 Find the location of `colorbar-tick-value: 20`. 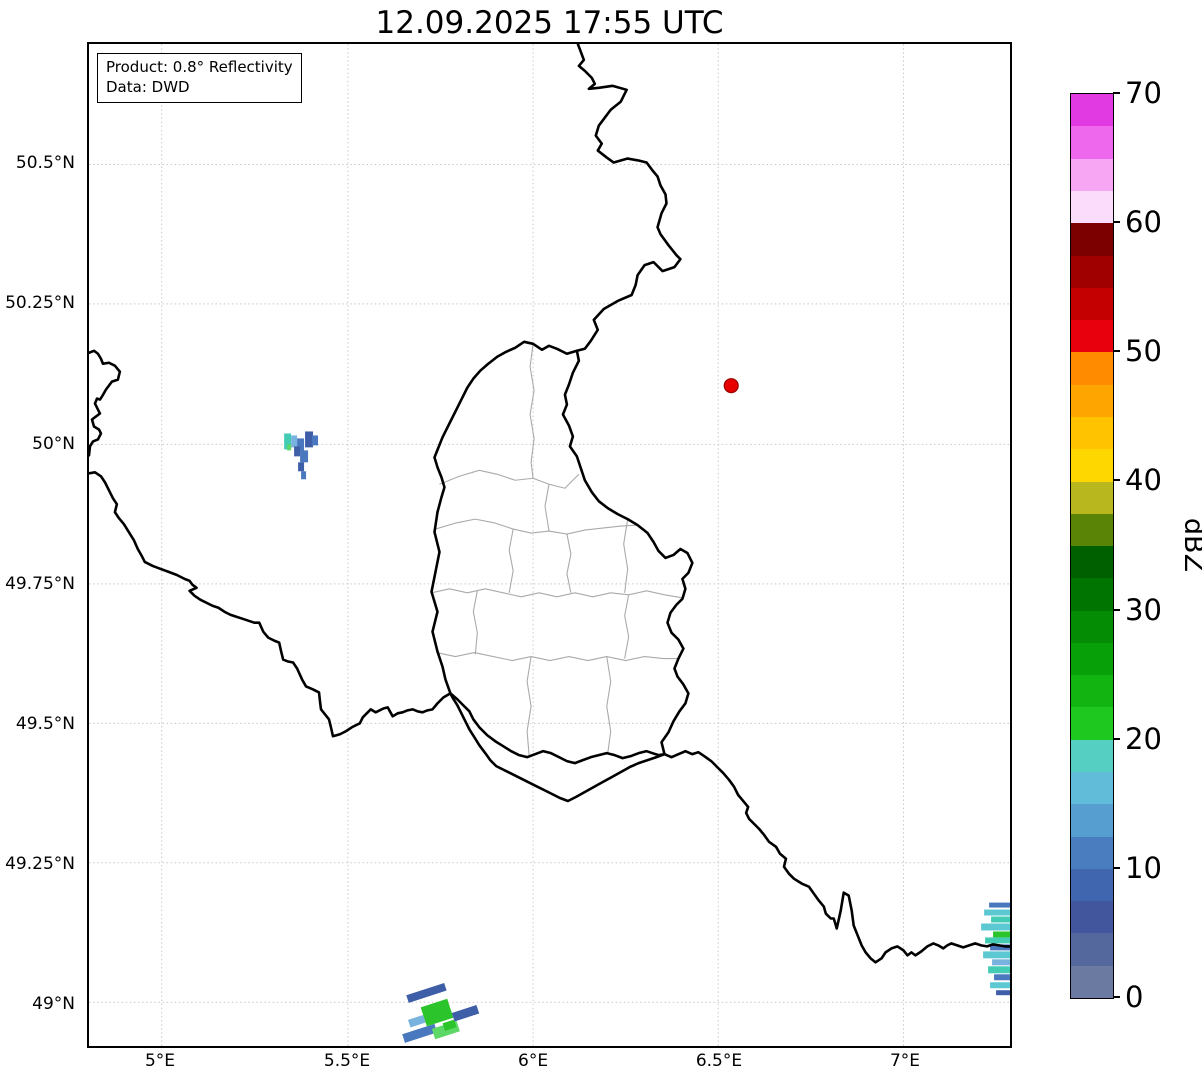

colorbar-tick-value: 20 is located at coordinates (1143, 738).